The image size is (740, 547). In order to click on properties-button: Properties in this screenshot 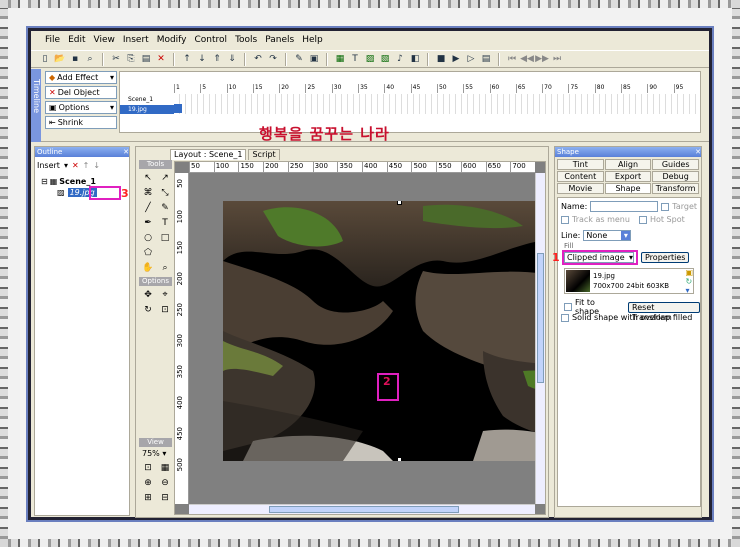, I will do `click(665, 257)`.